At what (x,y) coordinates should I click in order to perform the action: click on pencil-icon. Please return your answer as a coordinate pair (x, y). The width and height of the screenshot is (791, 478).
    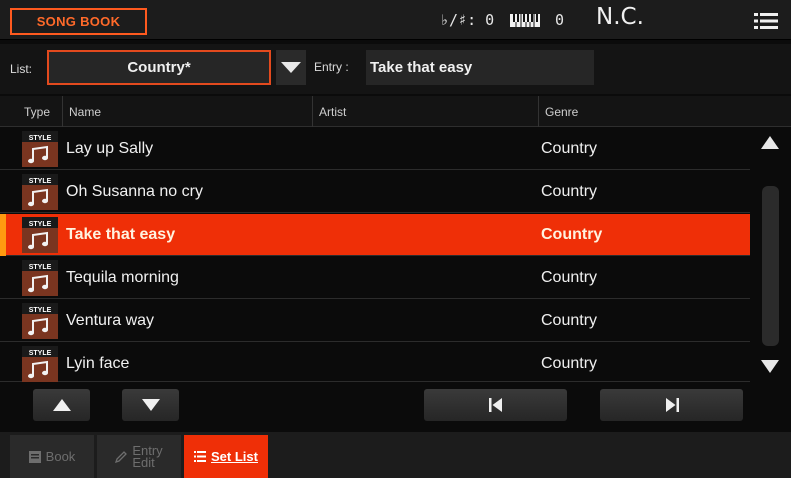
    Looking at the image, I should click on (121, 456).